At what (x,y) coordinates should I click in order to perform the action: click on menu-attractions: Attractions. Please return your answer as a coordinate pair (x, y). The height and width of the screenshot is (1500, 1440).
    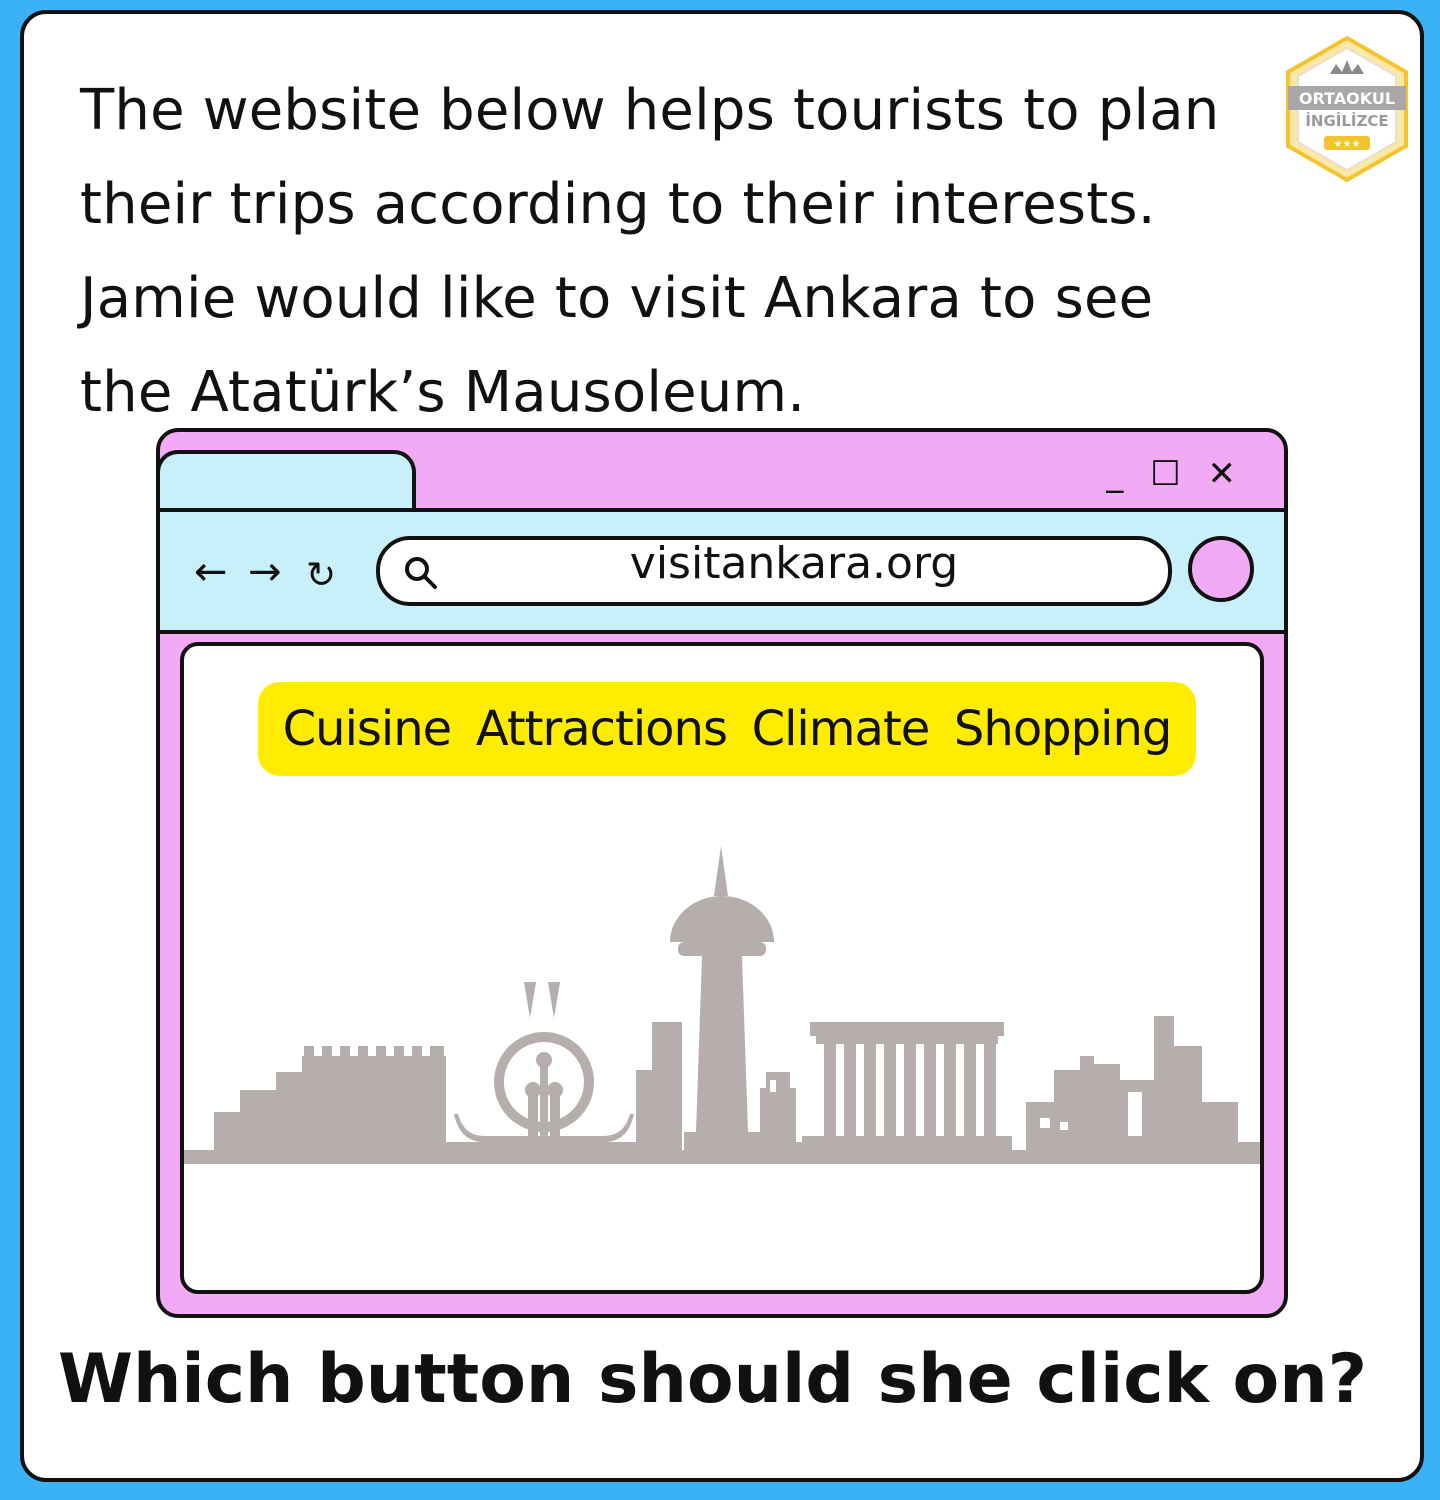
    Looking at the image, I should click on (602, 729).